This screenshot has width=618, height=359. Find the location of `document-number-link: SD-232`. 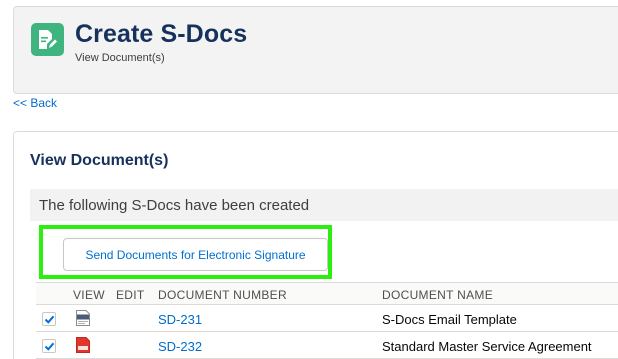

document-number-link: SD-232 is located at coordinates (180, 346).